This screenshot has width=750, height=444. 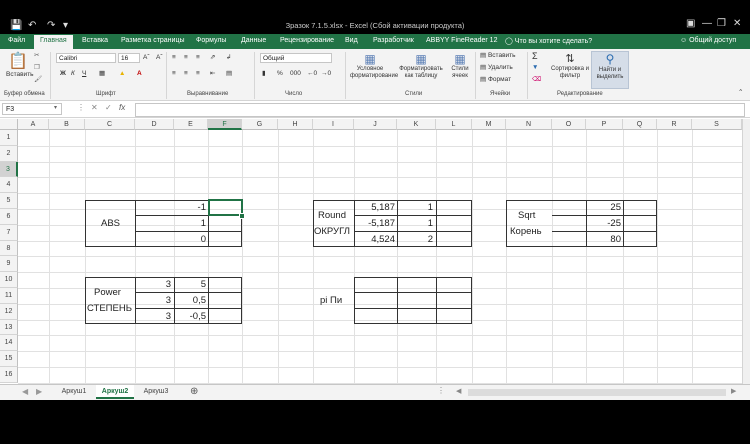 I want to click on indent-icon: ⇤, so click(x=212, y=74).